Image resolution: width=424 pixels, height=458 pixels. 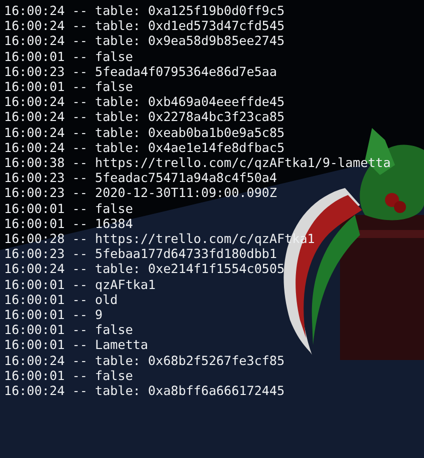 What do you see at coordinates (140, 193) in the screenshot?
I see `log-line: 16:00:23 -- 2020-12-30T11:09:00.090Z` at bounding box center [140, 193].